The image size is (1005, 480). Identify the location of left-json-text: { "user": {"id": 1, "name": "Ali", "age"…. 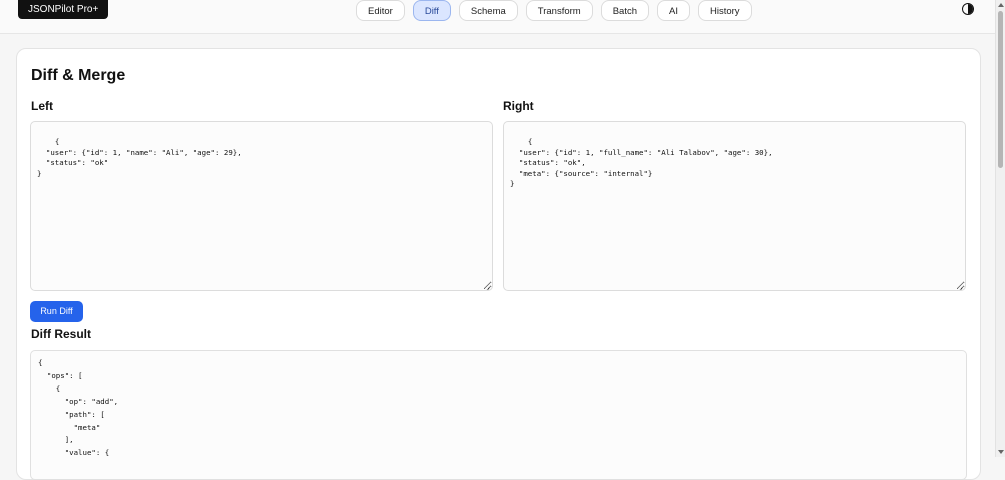
(139, 157).